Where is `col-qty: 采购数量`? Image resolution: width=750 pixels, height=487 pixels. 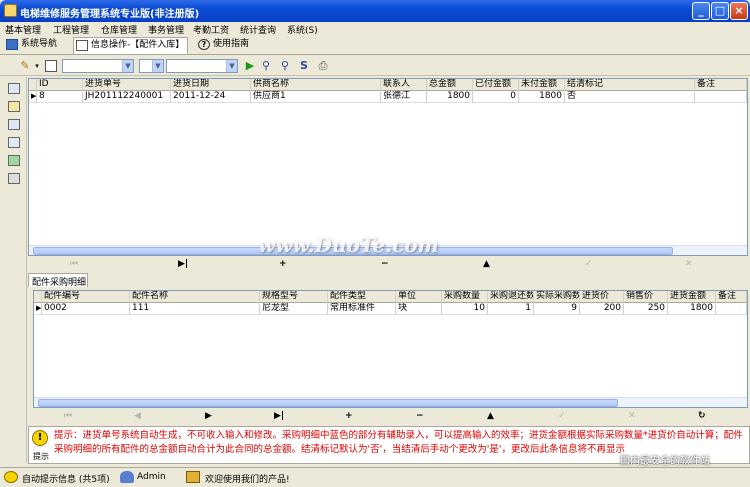 col-qty: 采购数量 is located at coordinates (465, 297).